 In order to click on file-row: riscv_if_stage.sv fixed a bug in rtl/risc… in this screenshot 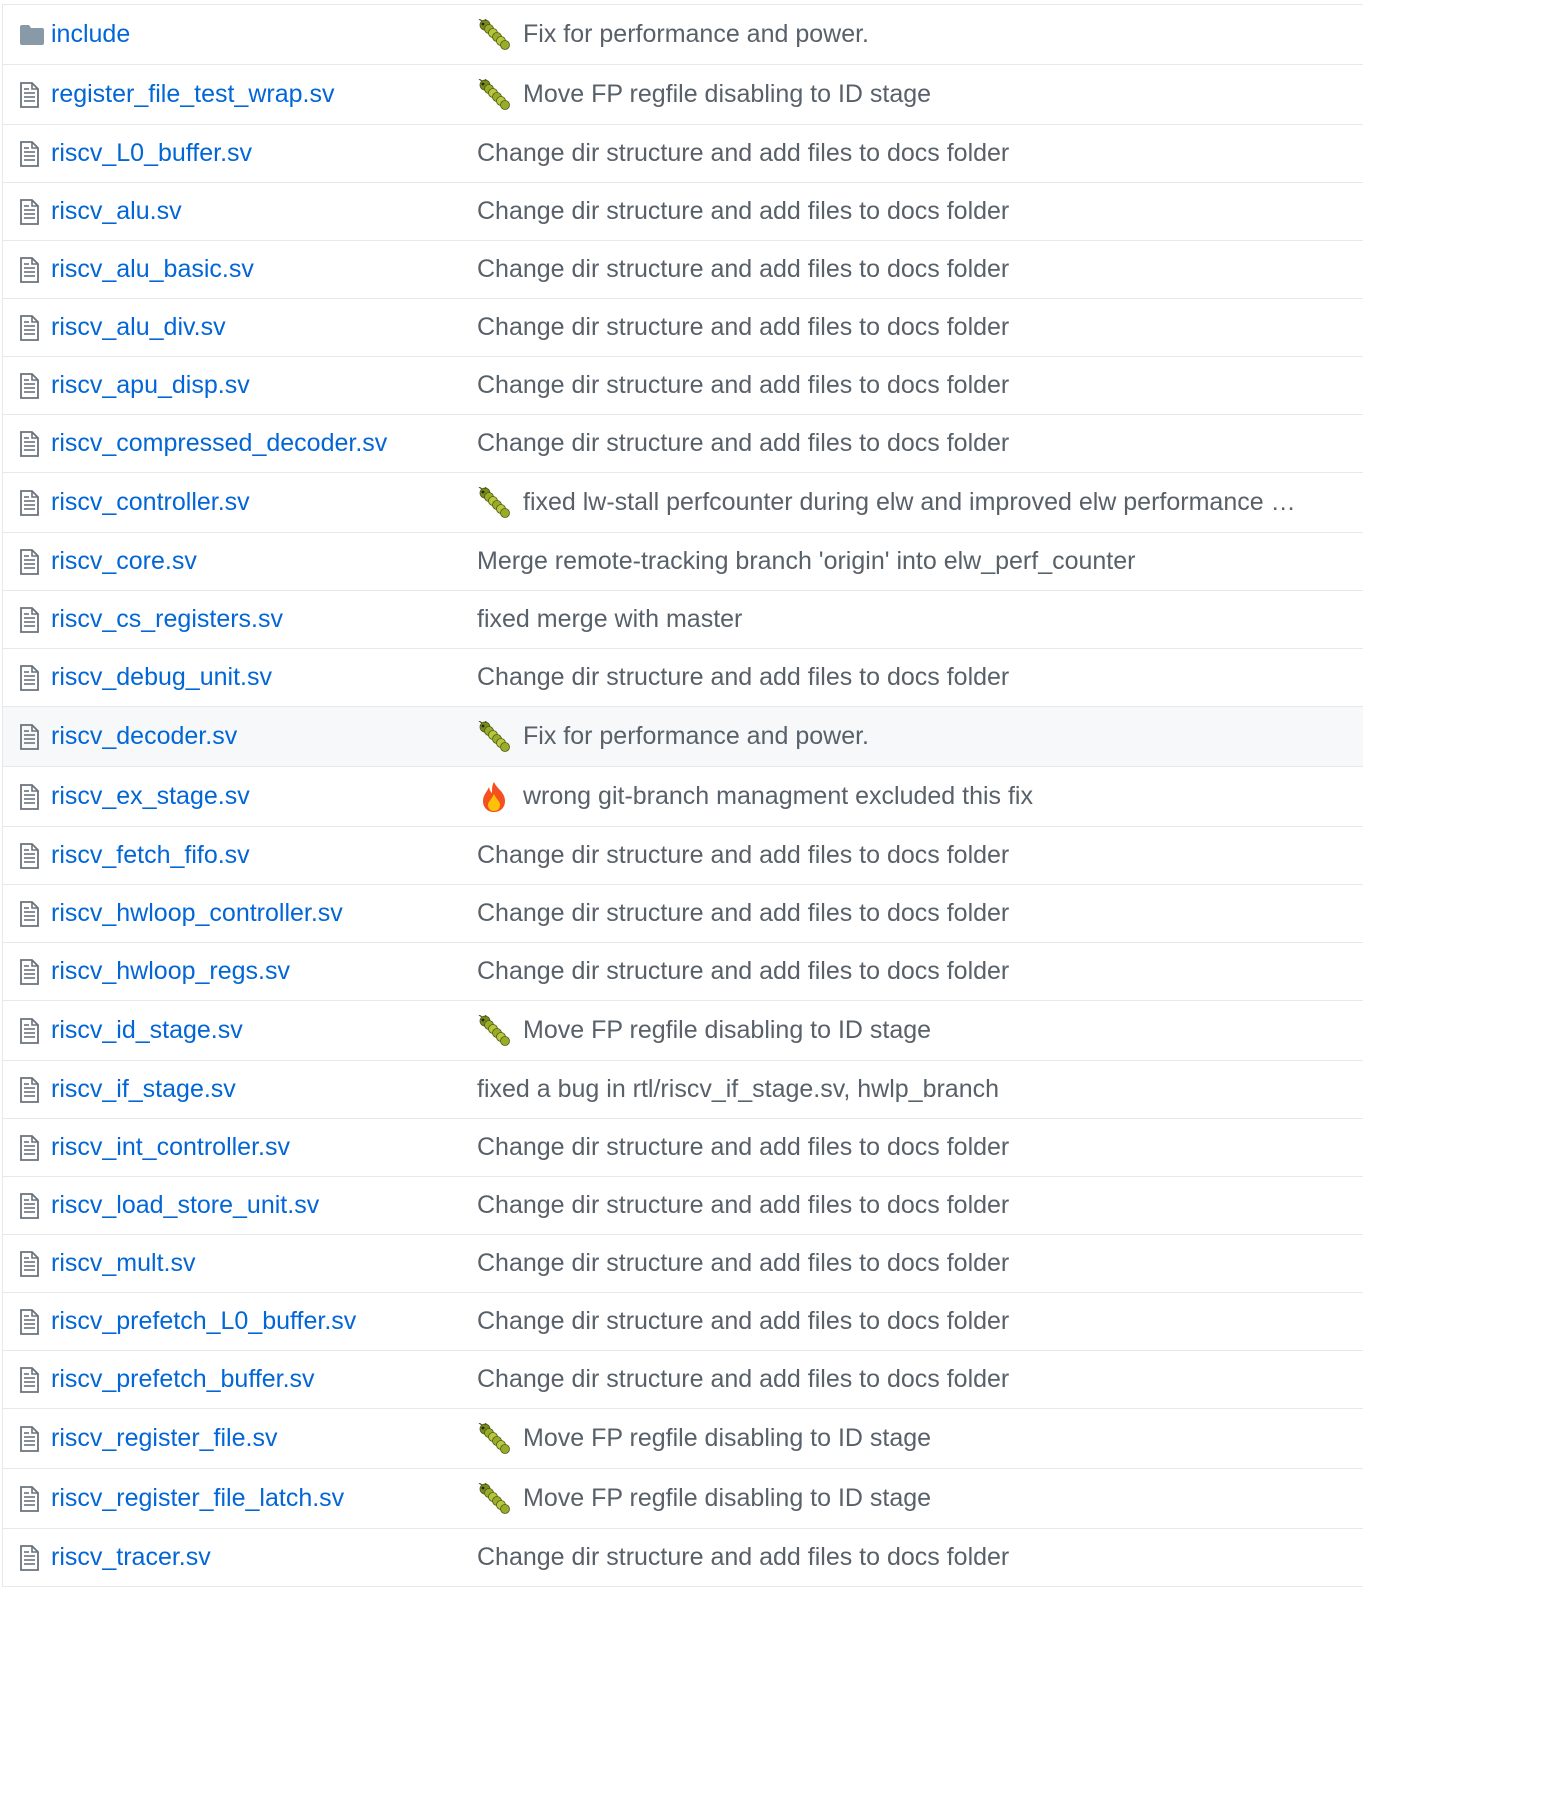, I will do `click(683, 1090)`.